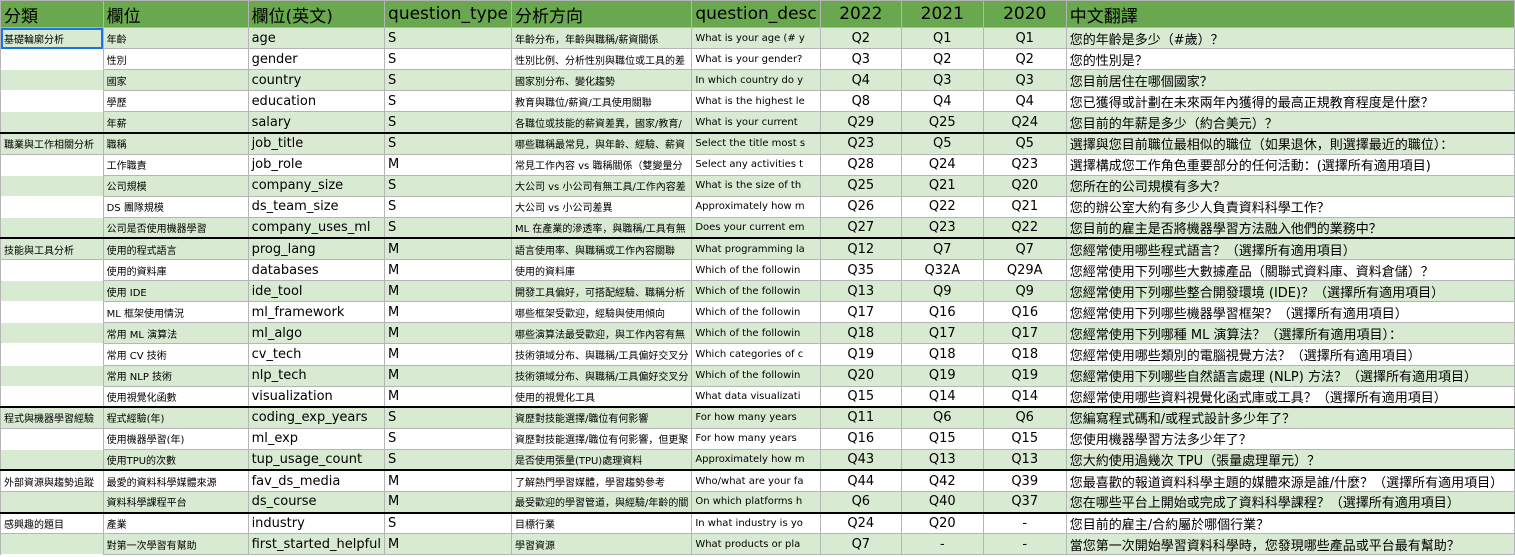 The height and width of the screenshot is (557, 1515). What do you see at coordinates (316, 122) in the screenshot?
I see `field-en-cell: salary` at bounding box center [316, 122].